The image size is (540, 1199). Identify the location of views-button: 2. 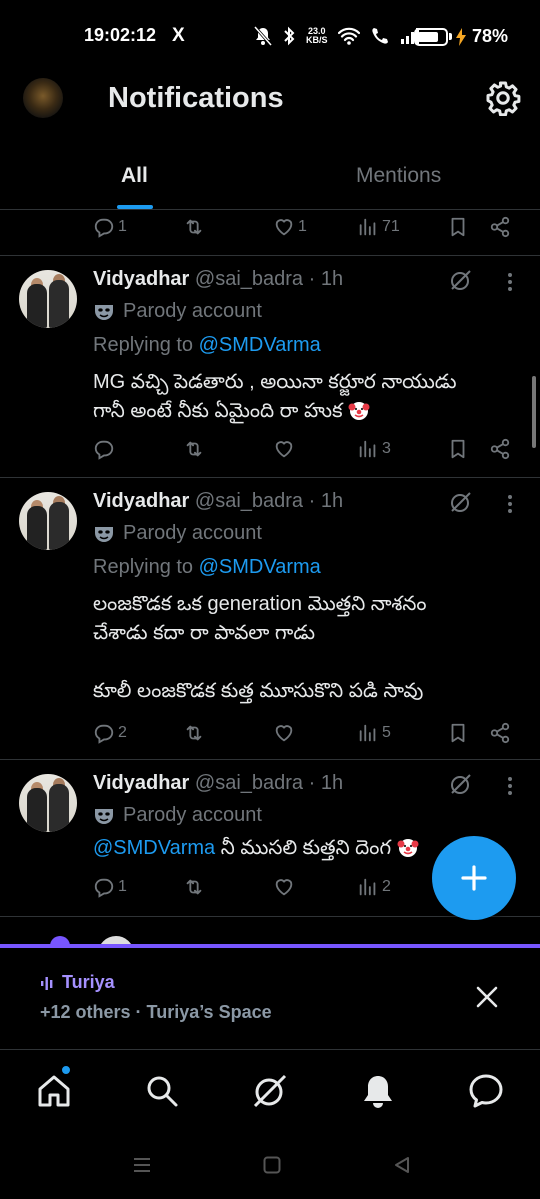
(374, 887).